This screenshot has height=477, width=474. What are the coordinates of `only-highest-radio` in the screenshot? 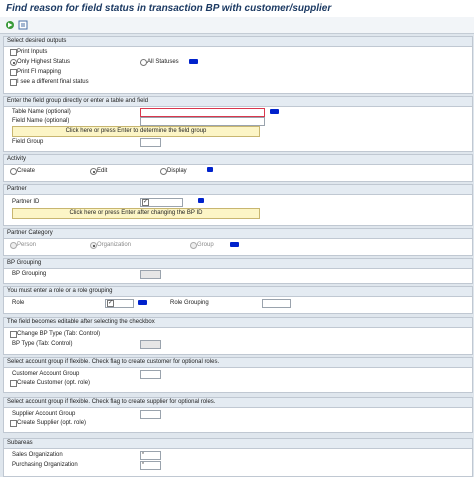 It's located at (13, 62).